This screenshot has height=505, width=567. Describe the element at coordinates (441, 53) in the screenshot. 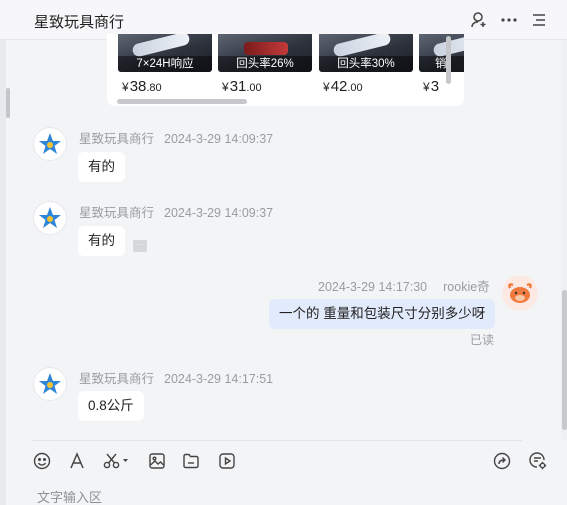

I see `product-image: 销` at that location.